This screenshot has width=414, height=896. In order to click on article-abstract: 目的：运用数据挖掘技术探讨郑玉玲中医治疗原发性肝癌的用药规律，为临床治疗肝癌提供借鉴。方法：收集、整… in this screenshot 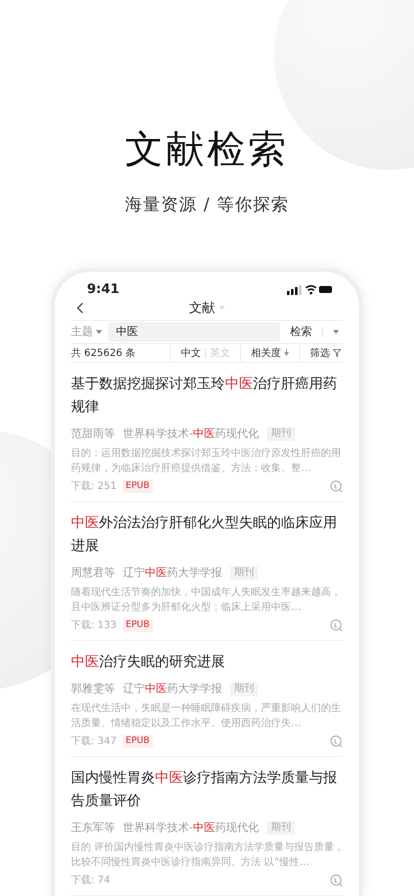, I will do `click(206, 461)`.